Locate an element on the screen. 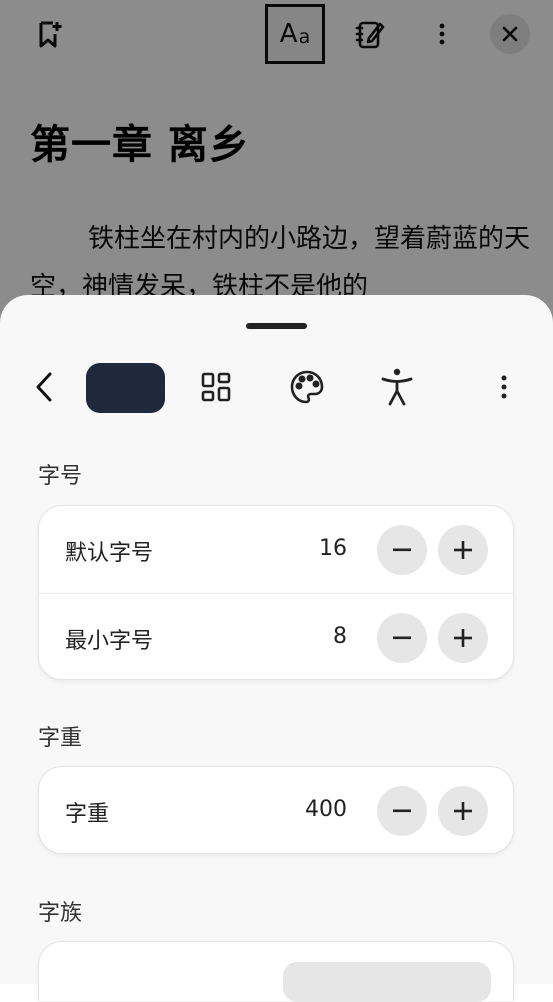  row-value: 8 is located at coordinates (340, 636).